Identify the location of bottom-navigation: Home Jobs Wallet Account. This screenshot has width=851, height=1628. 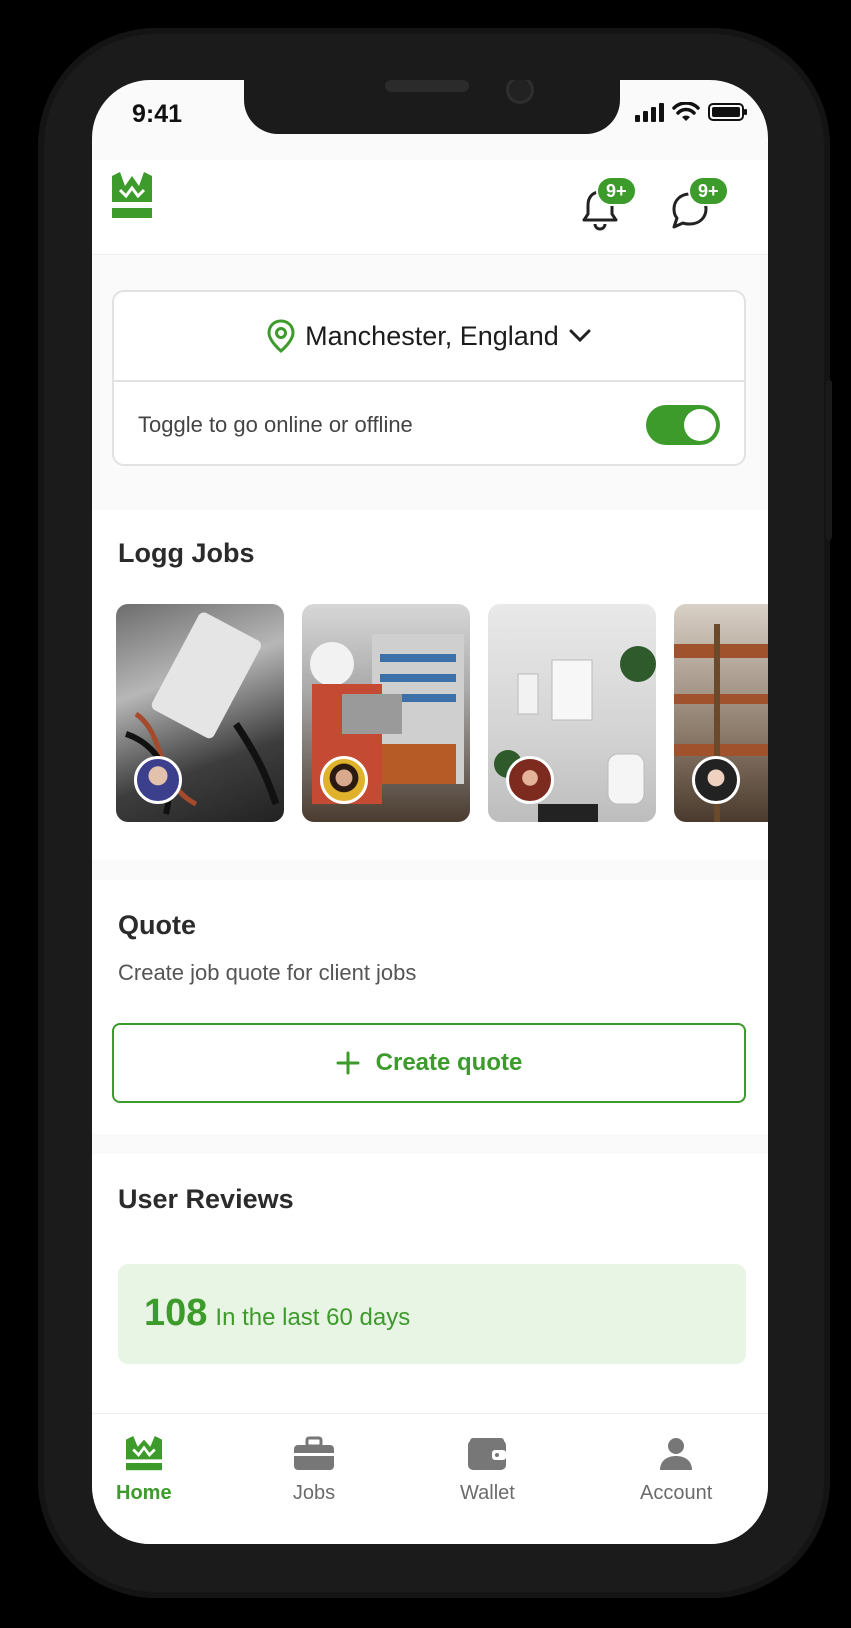
(430, 1478).